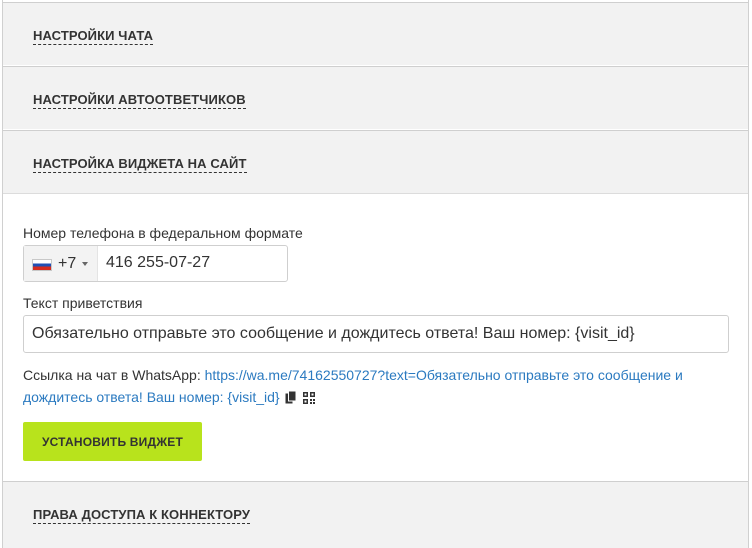  Describe the element at coordinates (309, 399) in the screenshot. I see `qr-code-icon` at that location.